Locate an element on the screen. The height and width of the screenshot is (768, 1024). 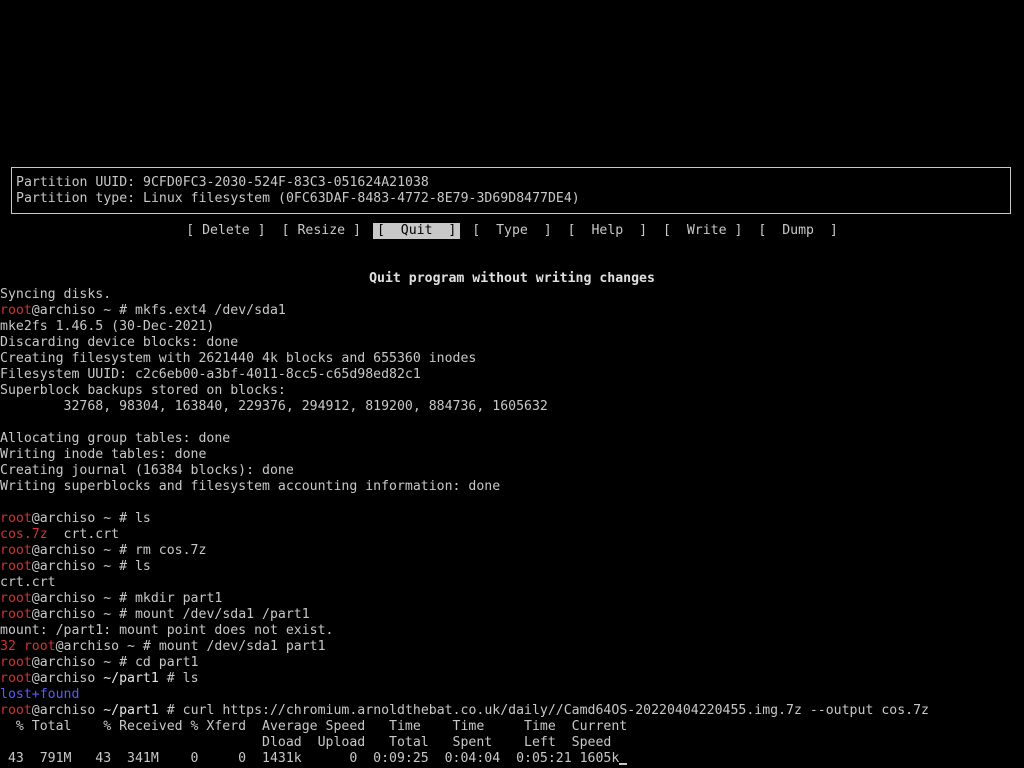
curl-progress-subheader: Dload Upload Total Spent Left Speed is located at coordinates (306, 742).